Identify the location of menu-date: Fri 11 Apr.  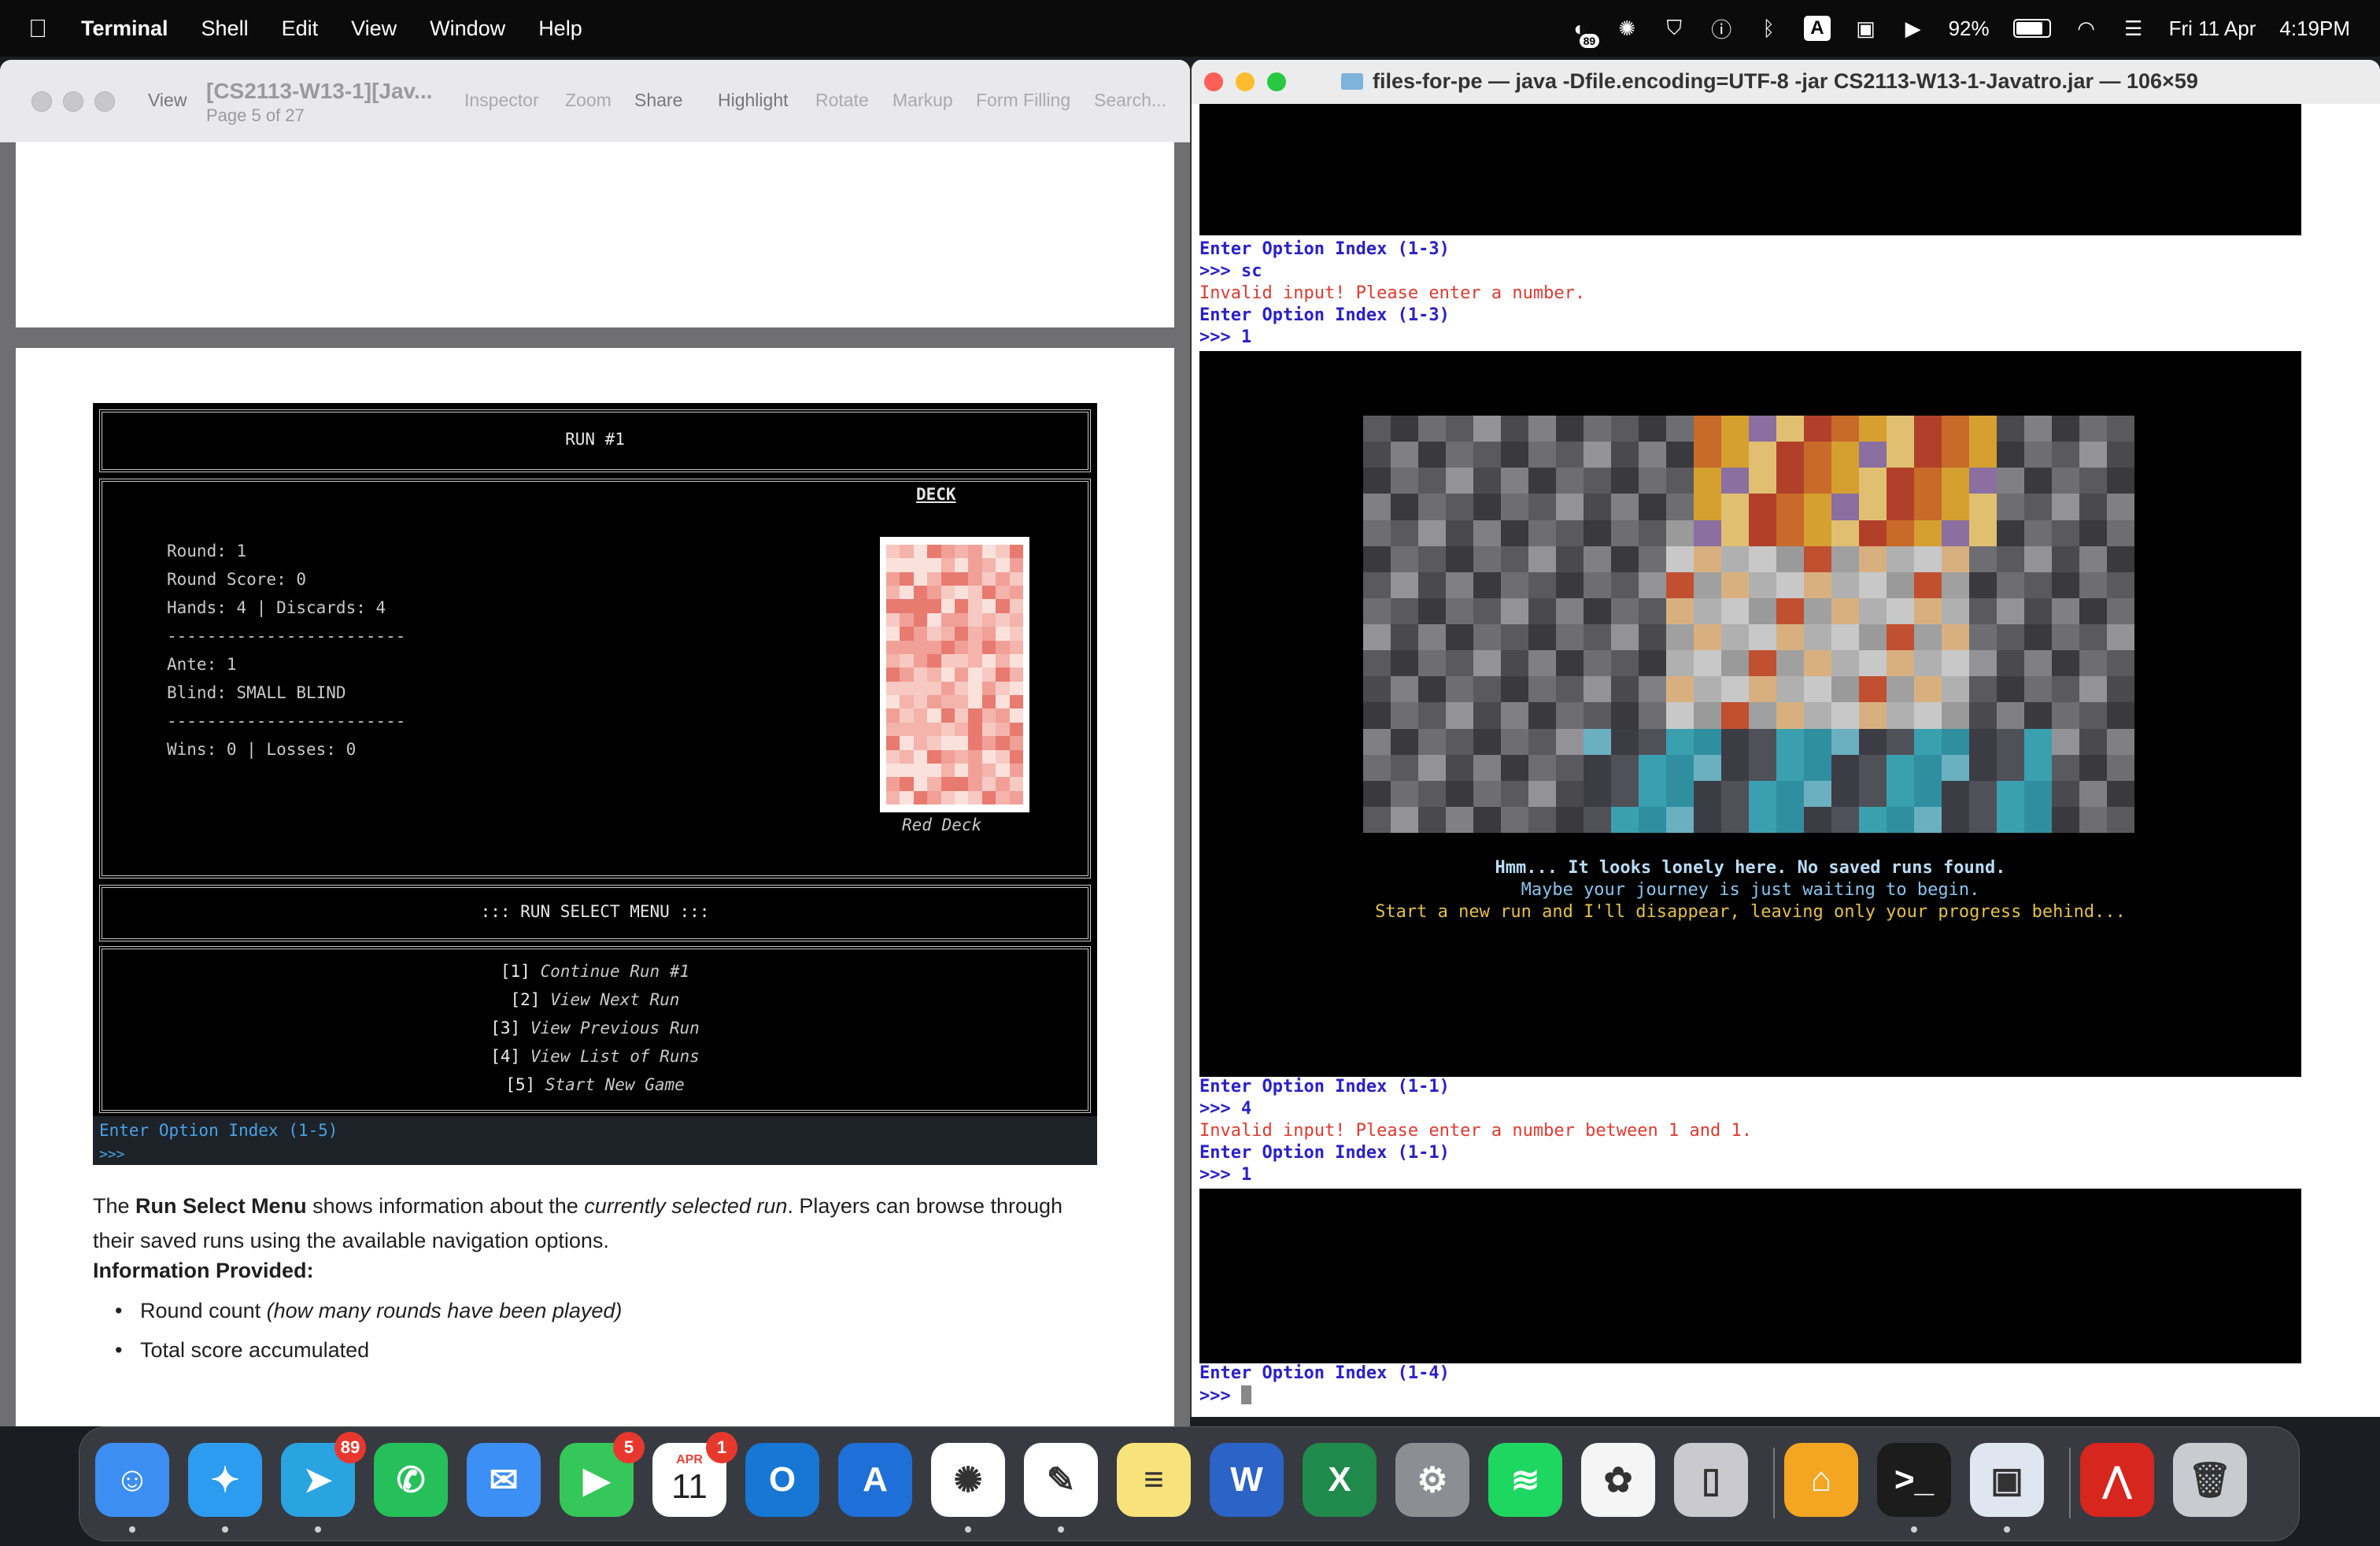
(2212, 29).